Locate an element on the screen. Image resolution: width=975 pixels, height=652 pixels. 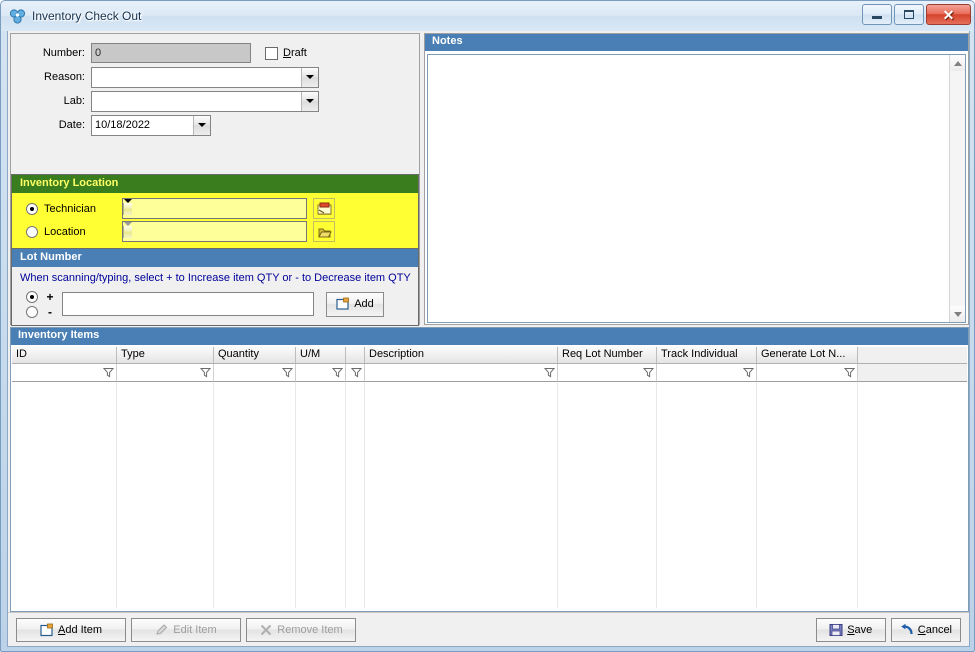
maximize-button is located at coordinates (909, 14).